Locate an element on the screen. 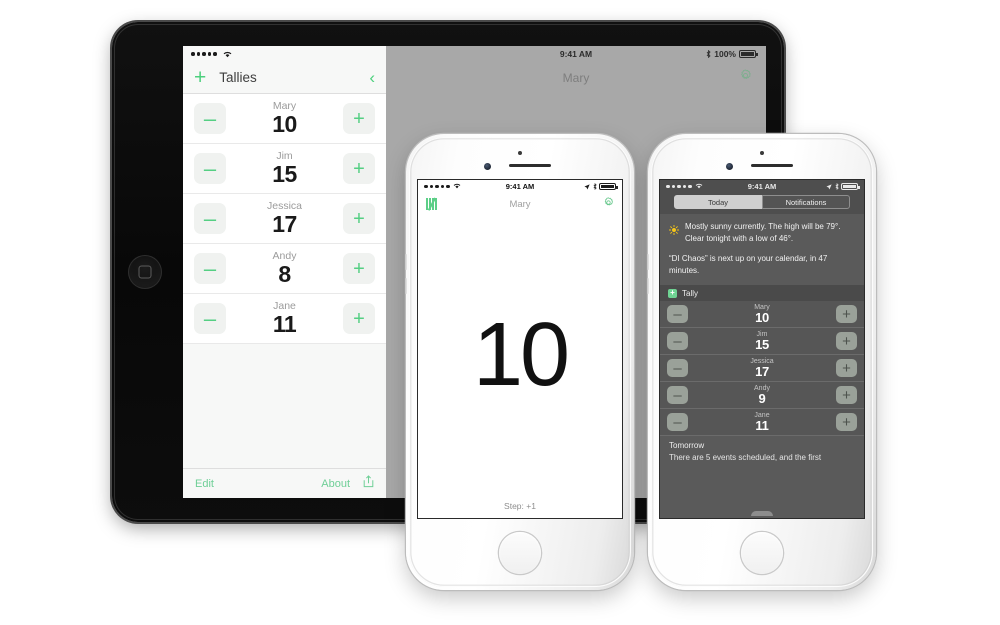  ipad-detail-status-bar: 9:41 AM 100% is located at coordinates (576, 54).